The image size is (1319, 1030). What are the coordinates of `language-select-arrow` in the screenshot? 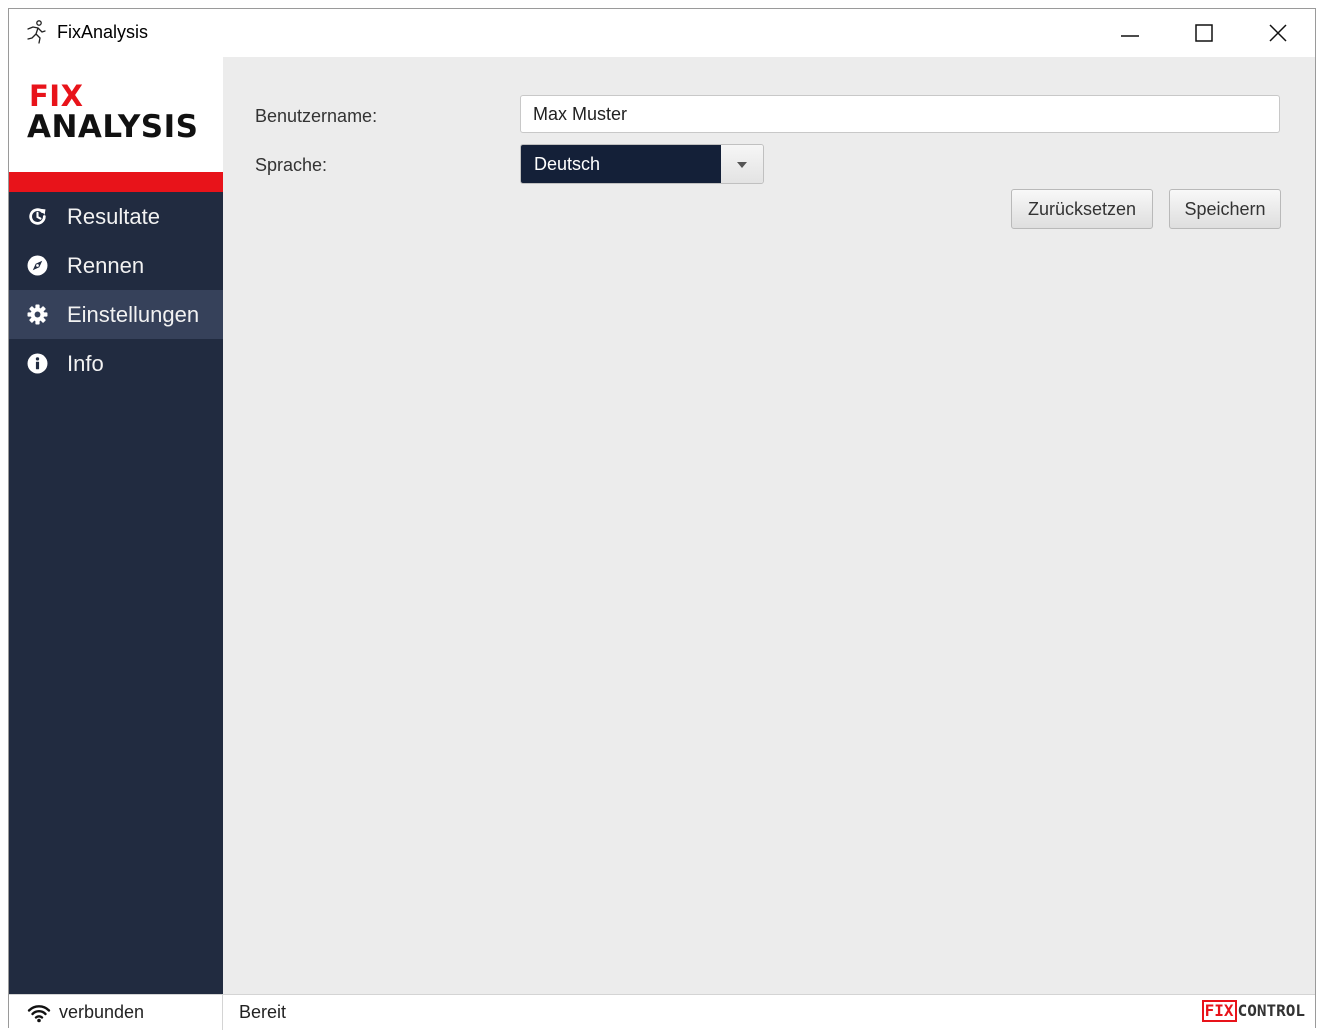 It's located at (742, 164).